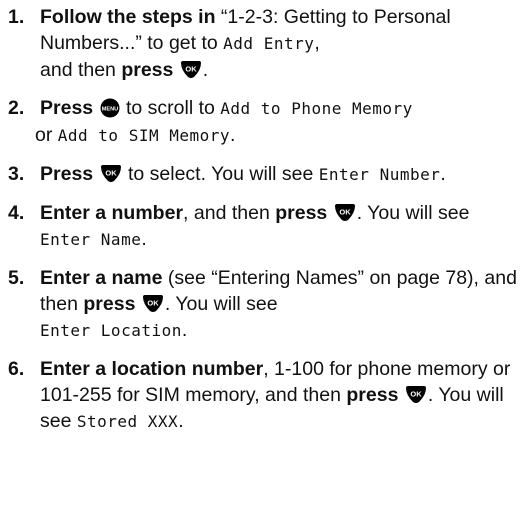 Image resolution: width=527 pixels, height=508 pixels. I want to click on screen-text: Add Entry, so click(269, 43).